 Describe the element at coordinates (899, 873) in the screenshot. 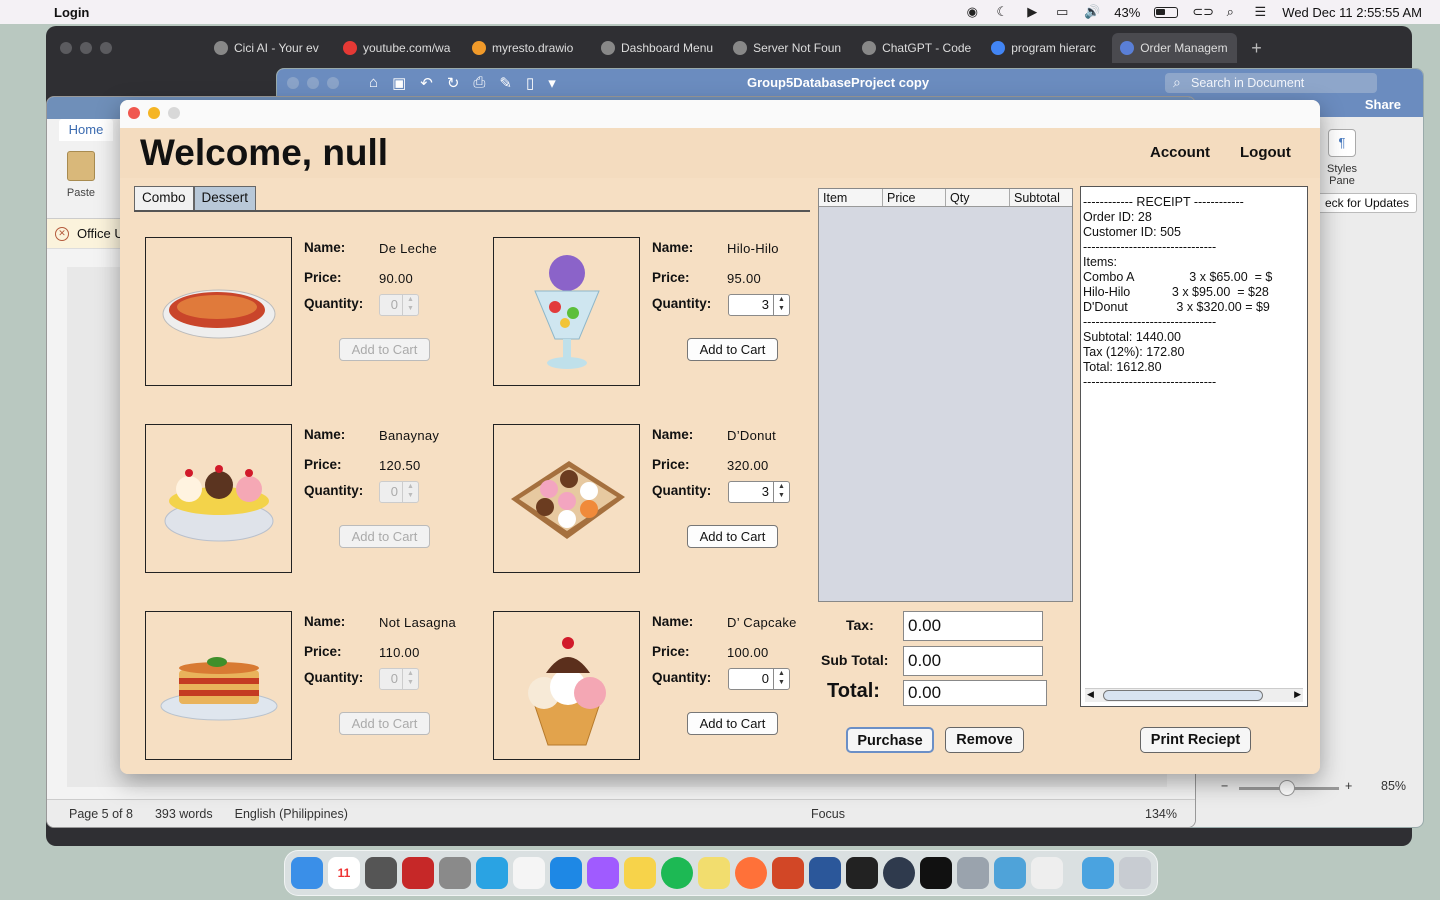

I see `quicktime-icon` at that location.